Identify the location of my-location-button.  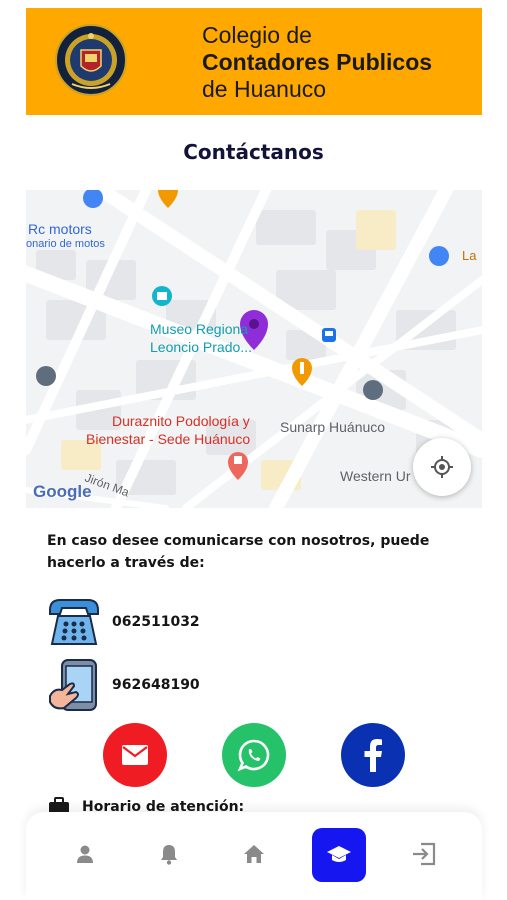
(442, 467).